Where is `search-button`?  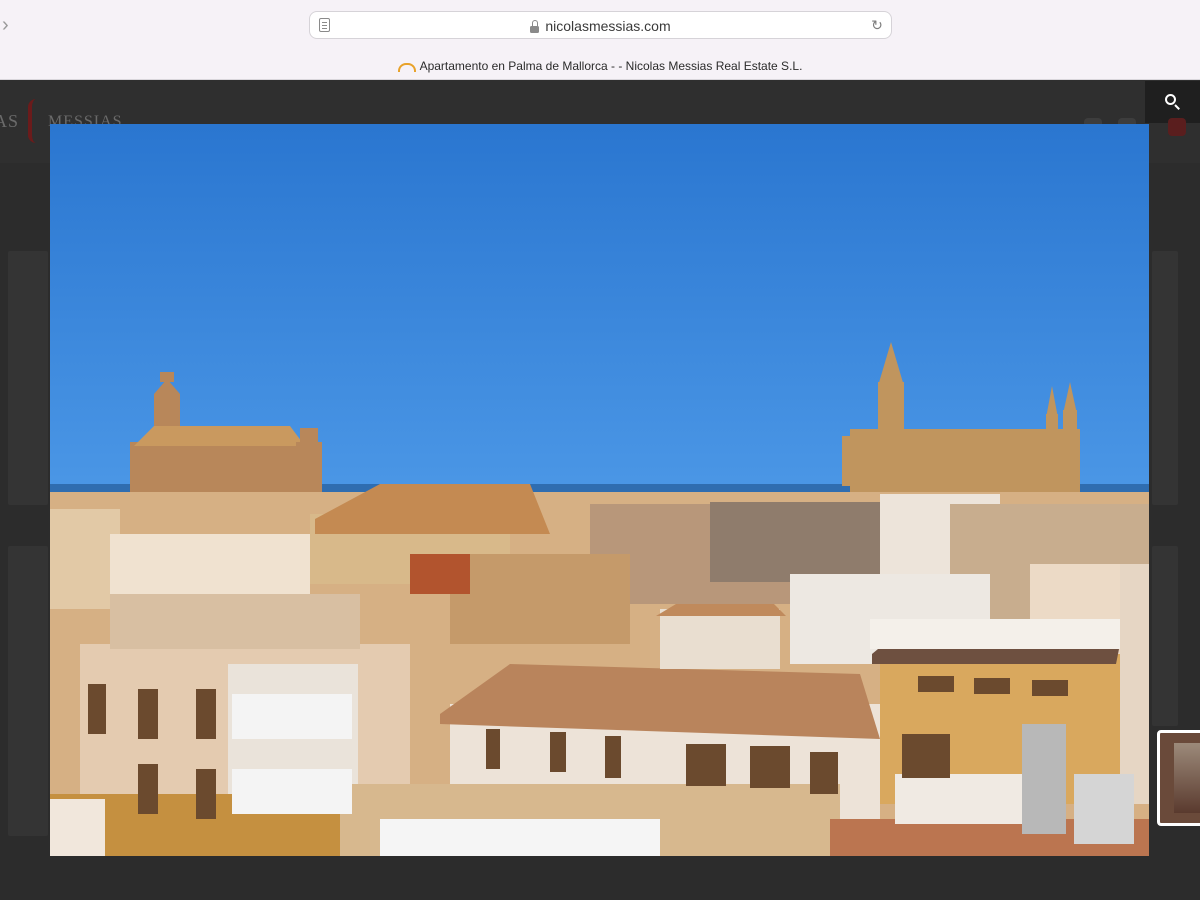 search-button is located at coordinates (1172, 102).